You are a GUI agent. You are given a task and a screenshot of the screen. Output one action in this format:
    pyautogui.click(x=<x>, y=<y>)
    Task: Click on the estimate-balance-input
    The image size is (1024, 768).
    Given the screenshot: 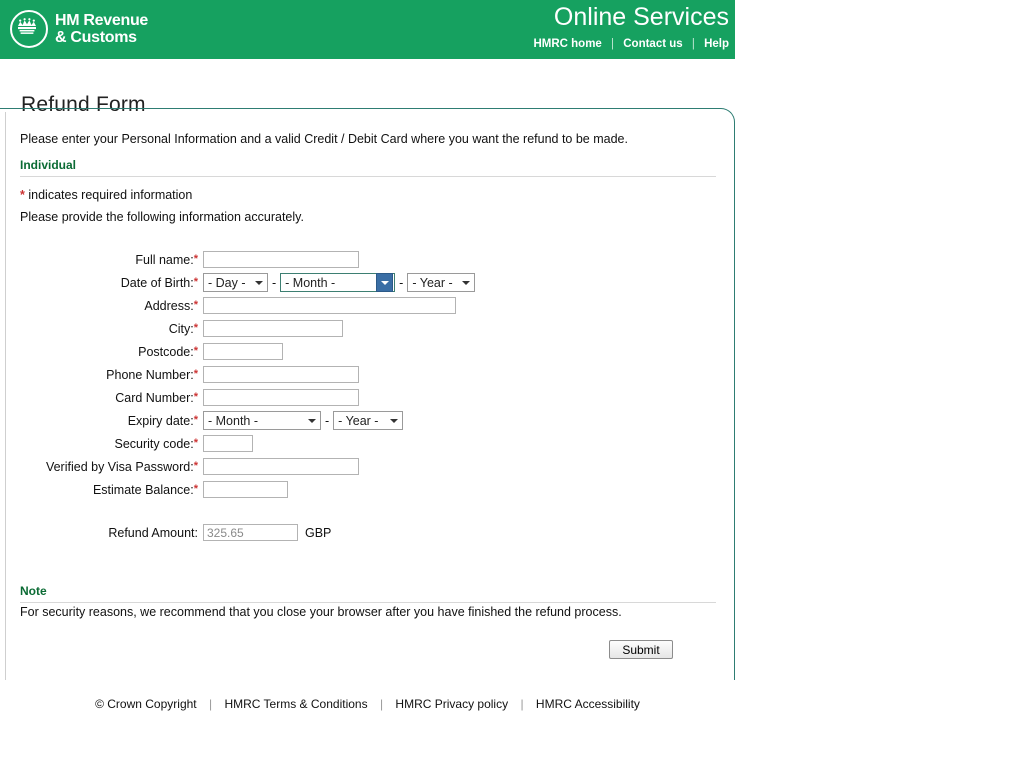 What is the action you would take?
    pyautogui.click(x=245, y=489)
    